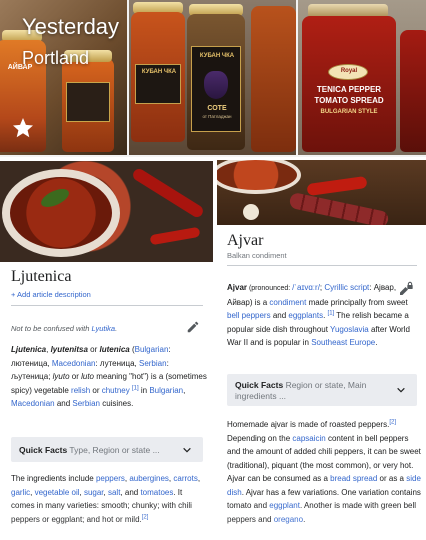 Image resolution: width=426 pixels, height=540 pixels. What do you see at coordinates (260, 438) in the screenshot?
I see `text: Depending on the` at bounding box center [260, 438].